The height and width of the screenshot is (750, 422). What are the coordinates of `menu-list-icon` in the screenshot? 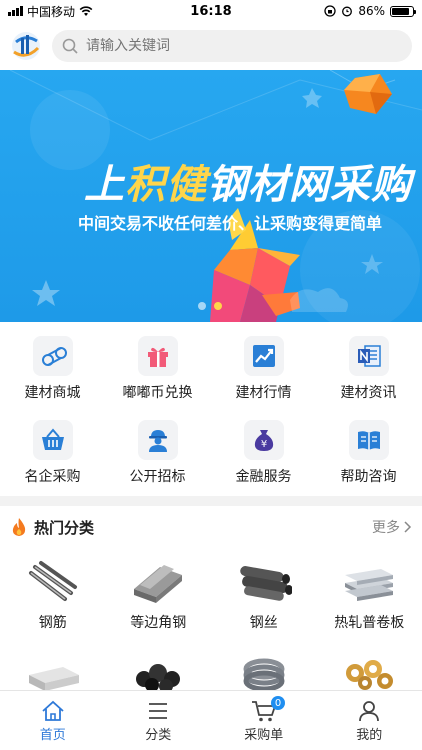 It's located at (158, 711).